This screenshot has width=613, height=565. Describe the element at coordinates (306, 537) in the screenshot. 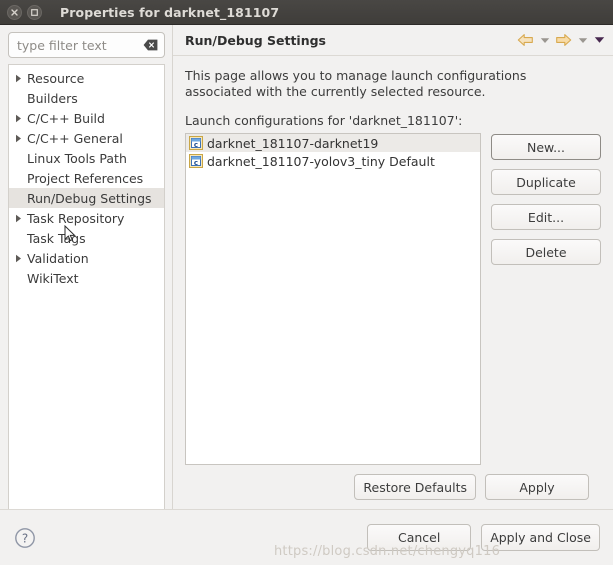

I see `dialog-footer: ? Cancel Apply and Close` at that location.